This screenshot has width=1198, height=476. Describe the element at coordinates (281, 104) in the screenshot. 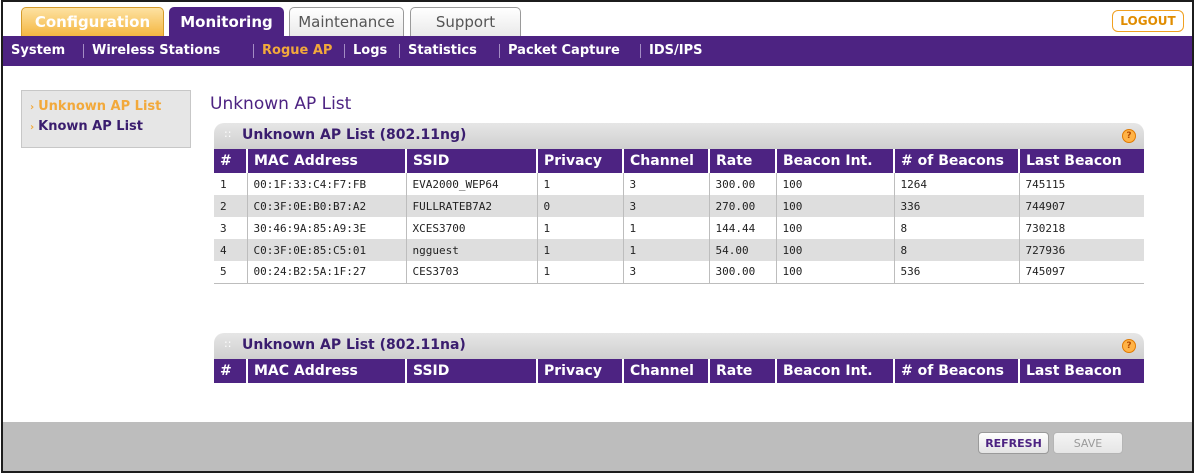

I see `page-title: Unknown AP List` at that location.